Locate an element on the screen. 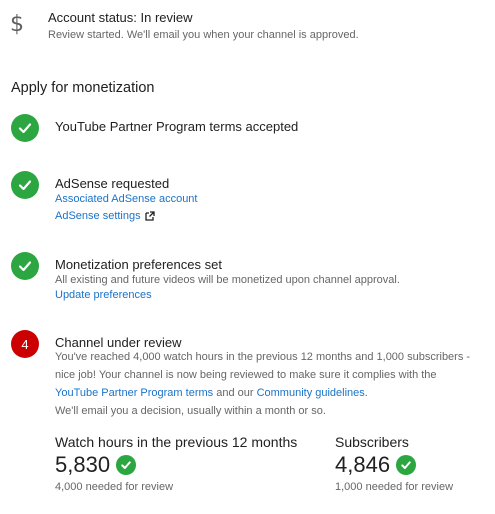 Image resolution: width=495 pixels, height=514 pixels. account-status-title: Account status: In review is located at coordinates (120, 17).